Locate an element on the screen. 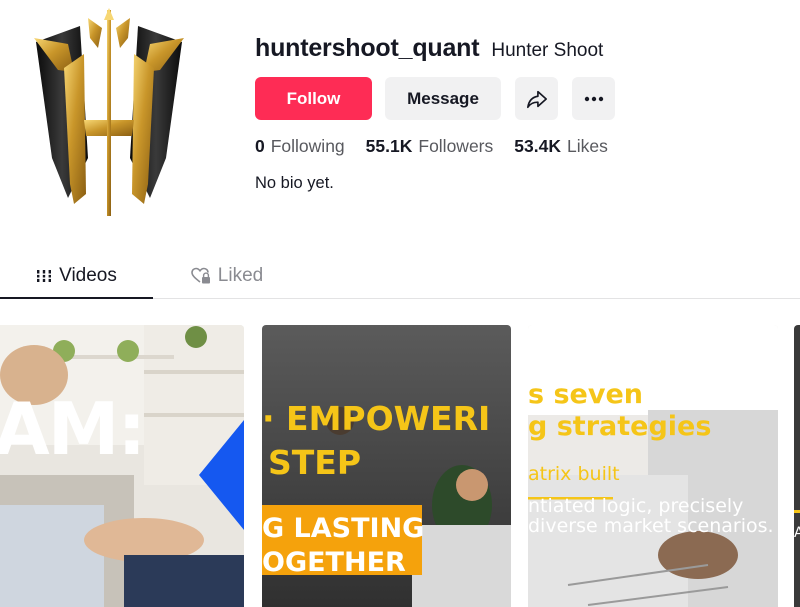  more-options-icon is located at coordinates (593, 98).